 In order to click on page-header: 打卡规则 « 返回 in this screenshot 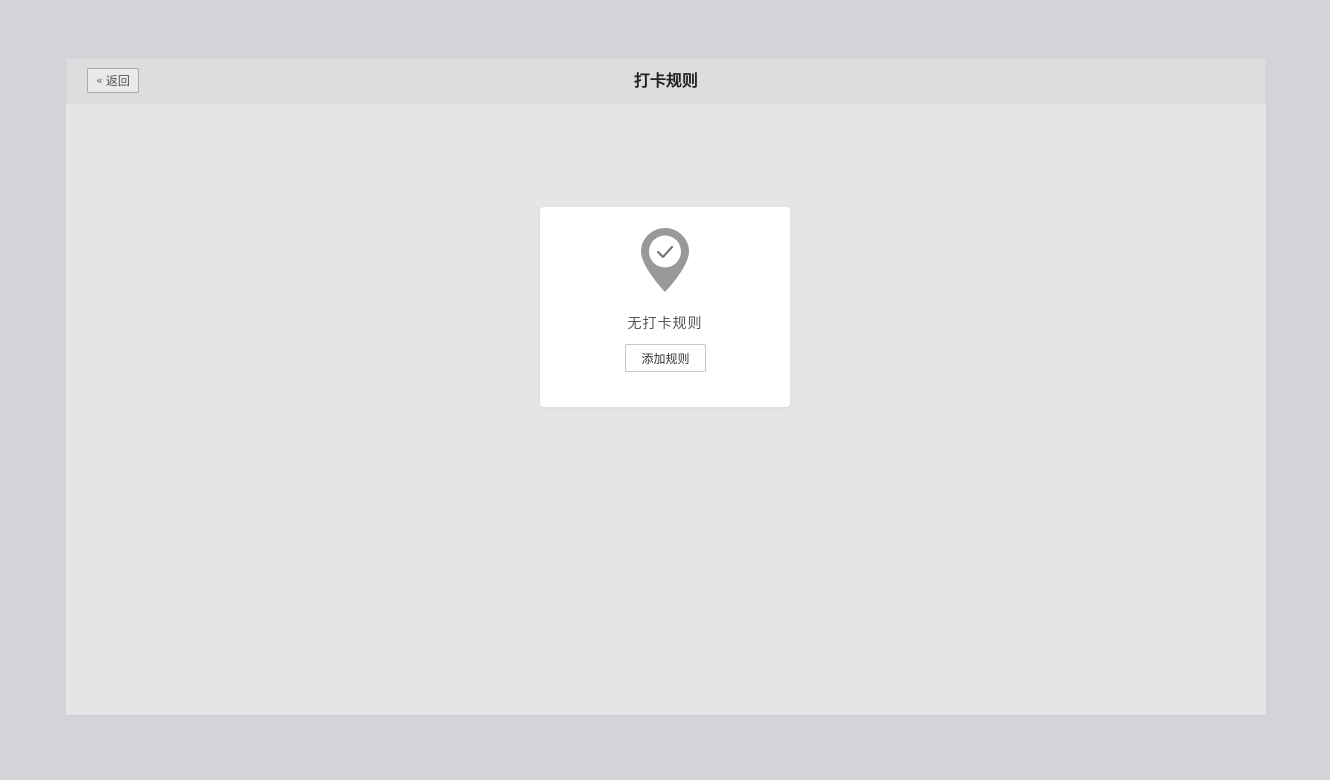, I will do `click(666, 81)`.